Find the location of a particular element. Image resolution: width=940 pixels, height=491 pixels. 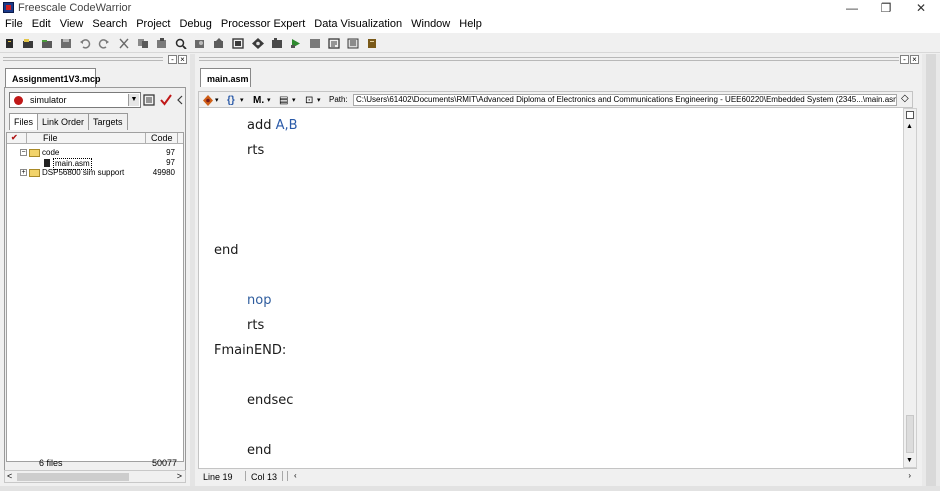

close-button: ✕ is located at coordinates (921, 8).